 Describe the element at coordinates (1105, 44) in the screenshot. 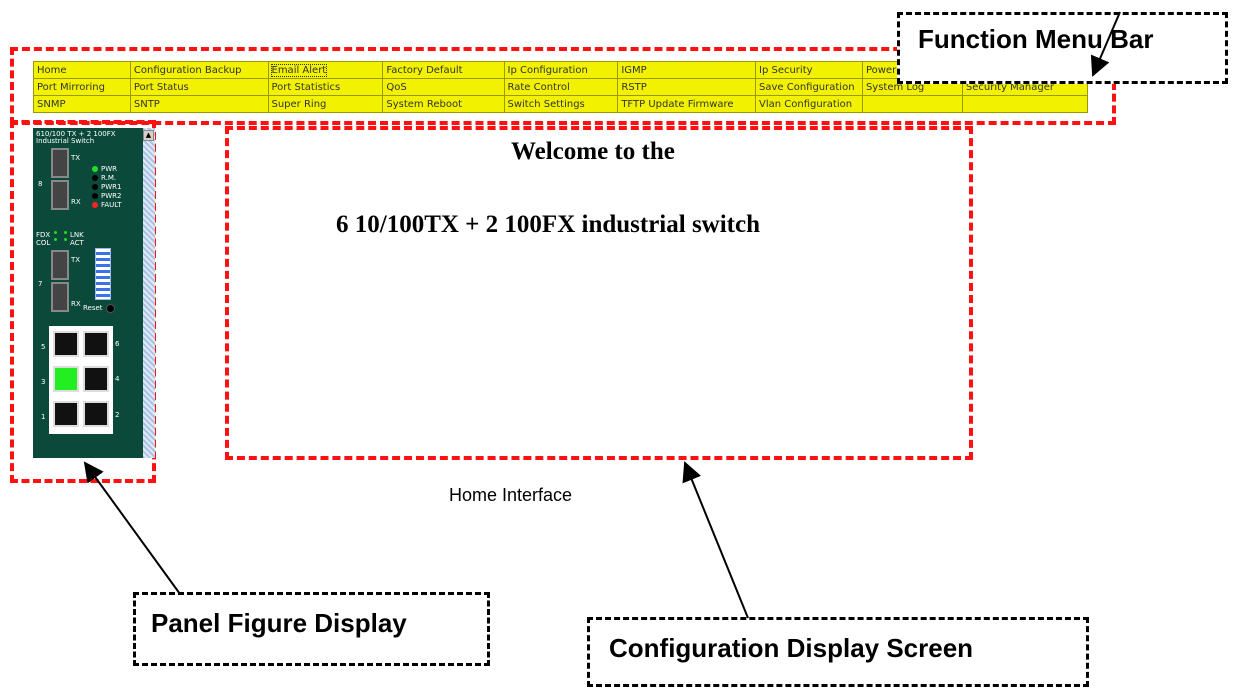

I see `menu-bar-arrow` at that location.